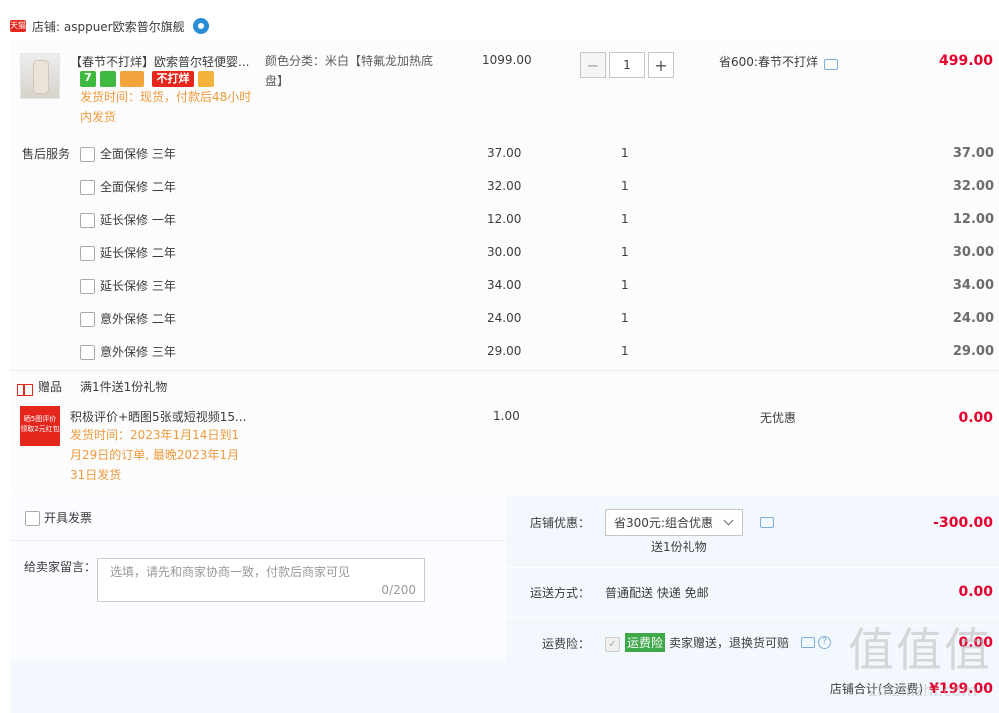 The height and width of the screenshot is (713, 999). I want to click on service-total: 32.00, so click(973, 186).